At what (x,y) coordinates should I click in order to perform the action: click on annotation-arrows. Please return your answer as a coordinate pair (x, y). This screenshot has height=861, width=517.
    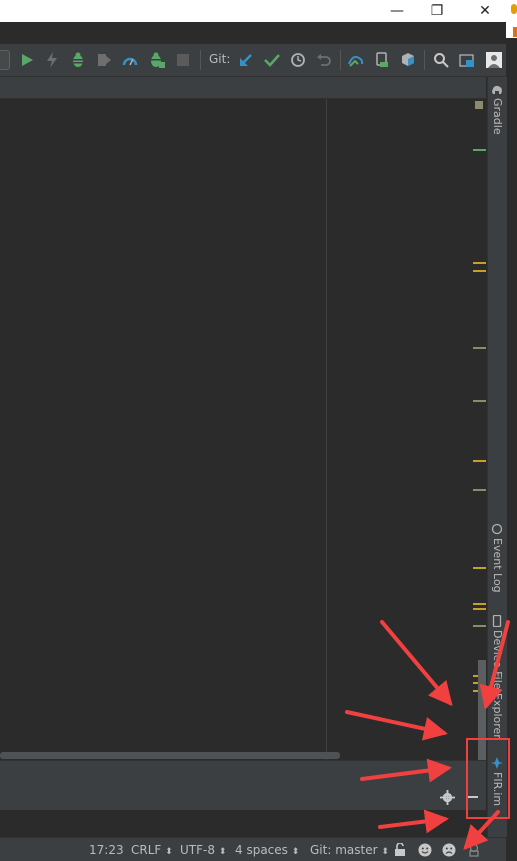
    Looking at the image, I should click on (427, 735).